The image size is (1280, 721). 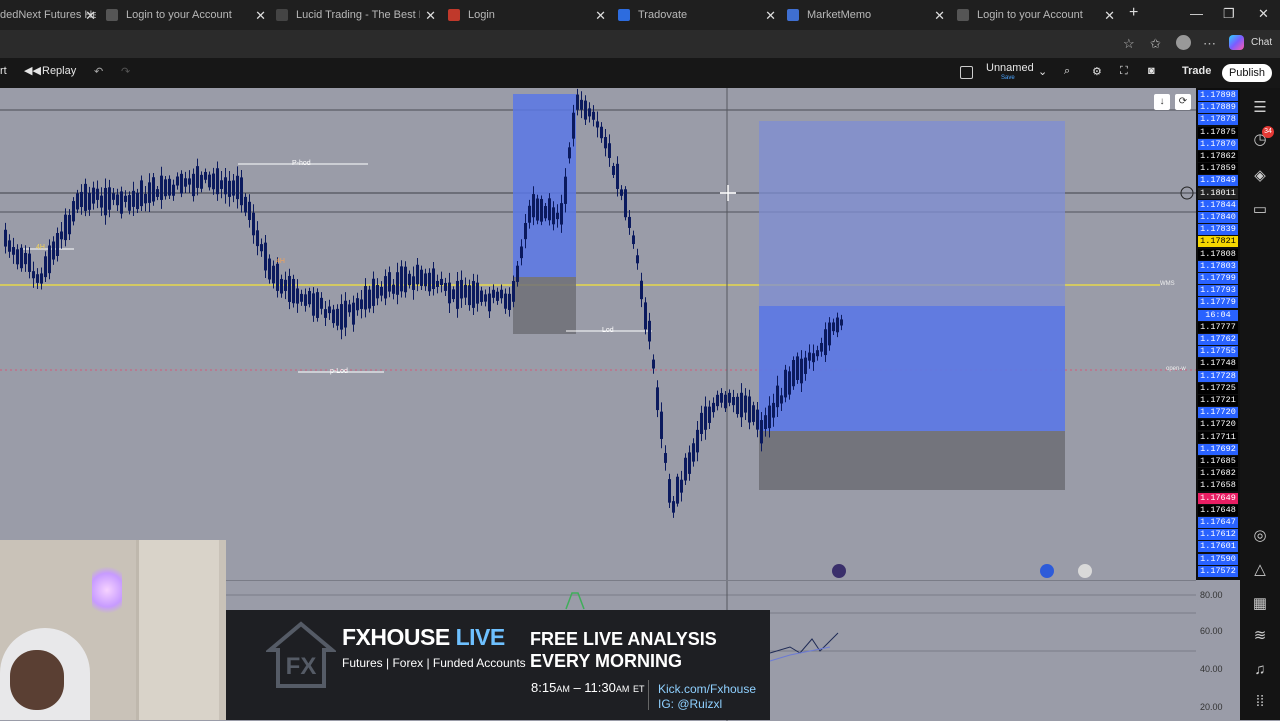 I want to click on chevron-down-icon: ⌄, so click(x=1042, y=71).